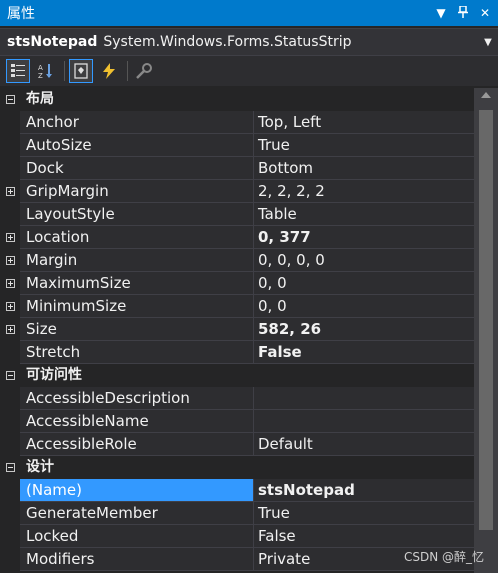 Image resolution: width=498 pixels, height=573 pixels. I want to click on property-name: Size, so click(137, 329).